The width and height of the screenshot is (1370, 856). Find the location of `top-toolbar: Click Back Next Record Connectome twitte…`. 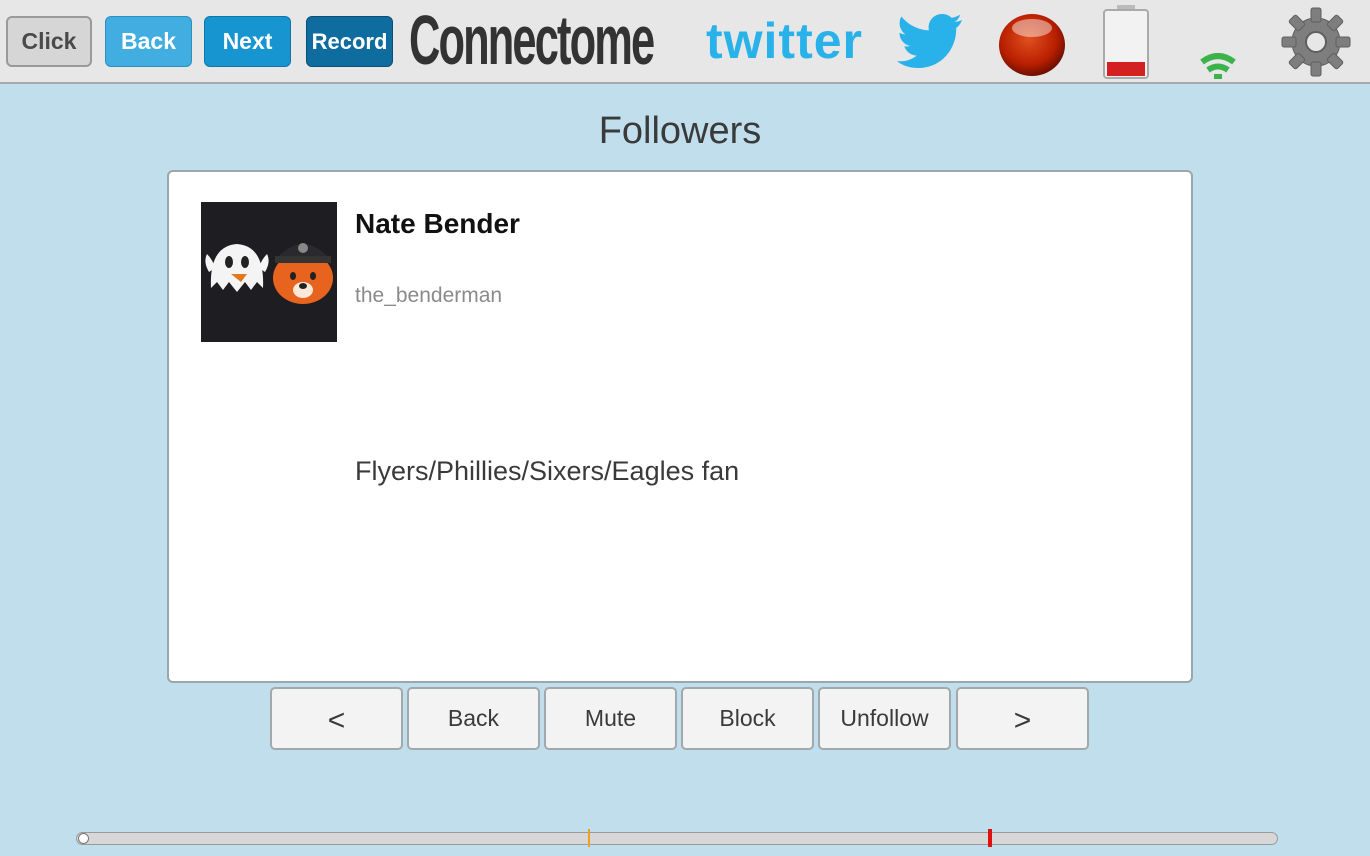

top-toolbar: Click Back Next Record Connectome twitte… is located at coordinates (685, 42).